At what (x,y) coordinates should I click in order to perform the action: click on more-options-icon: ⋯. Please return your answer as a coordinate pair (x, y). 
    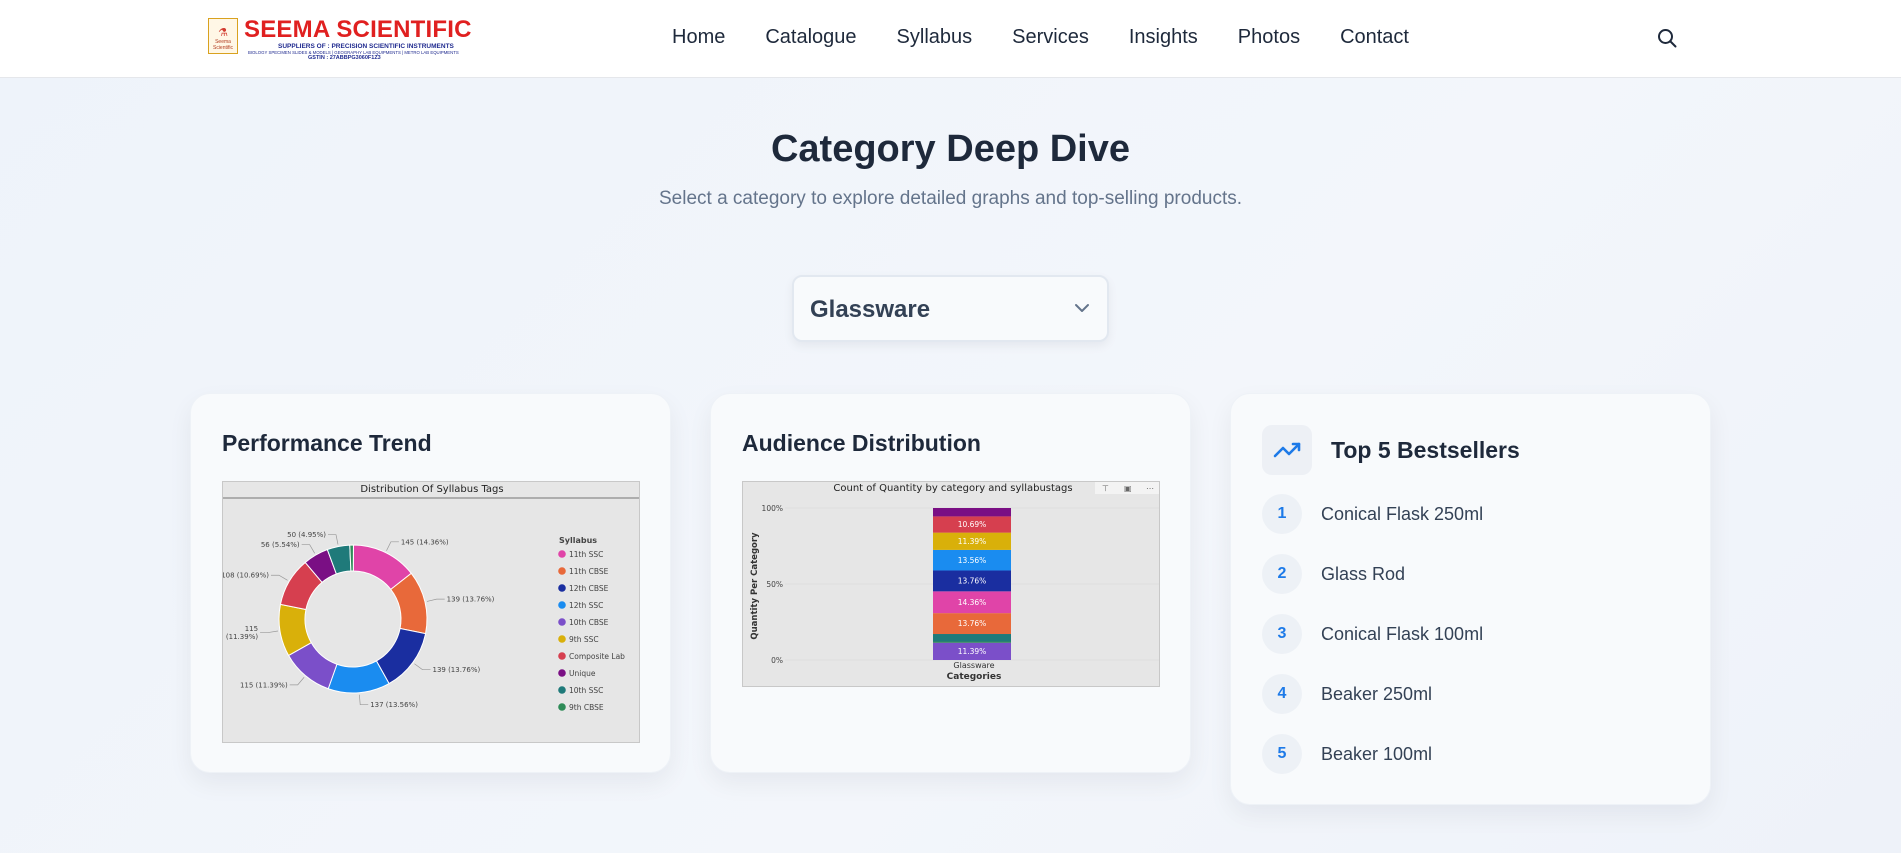
    Looking at the image, I should click on (1150, 488).